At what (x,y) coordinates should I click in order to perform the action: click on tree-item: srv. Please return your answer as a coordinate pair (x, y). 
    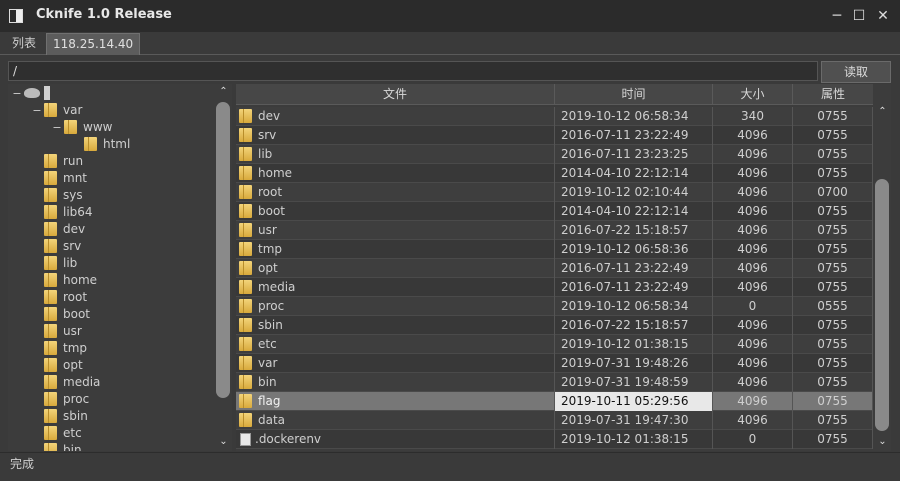
    Looking at the image, I should click on (55, 246).